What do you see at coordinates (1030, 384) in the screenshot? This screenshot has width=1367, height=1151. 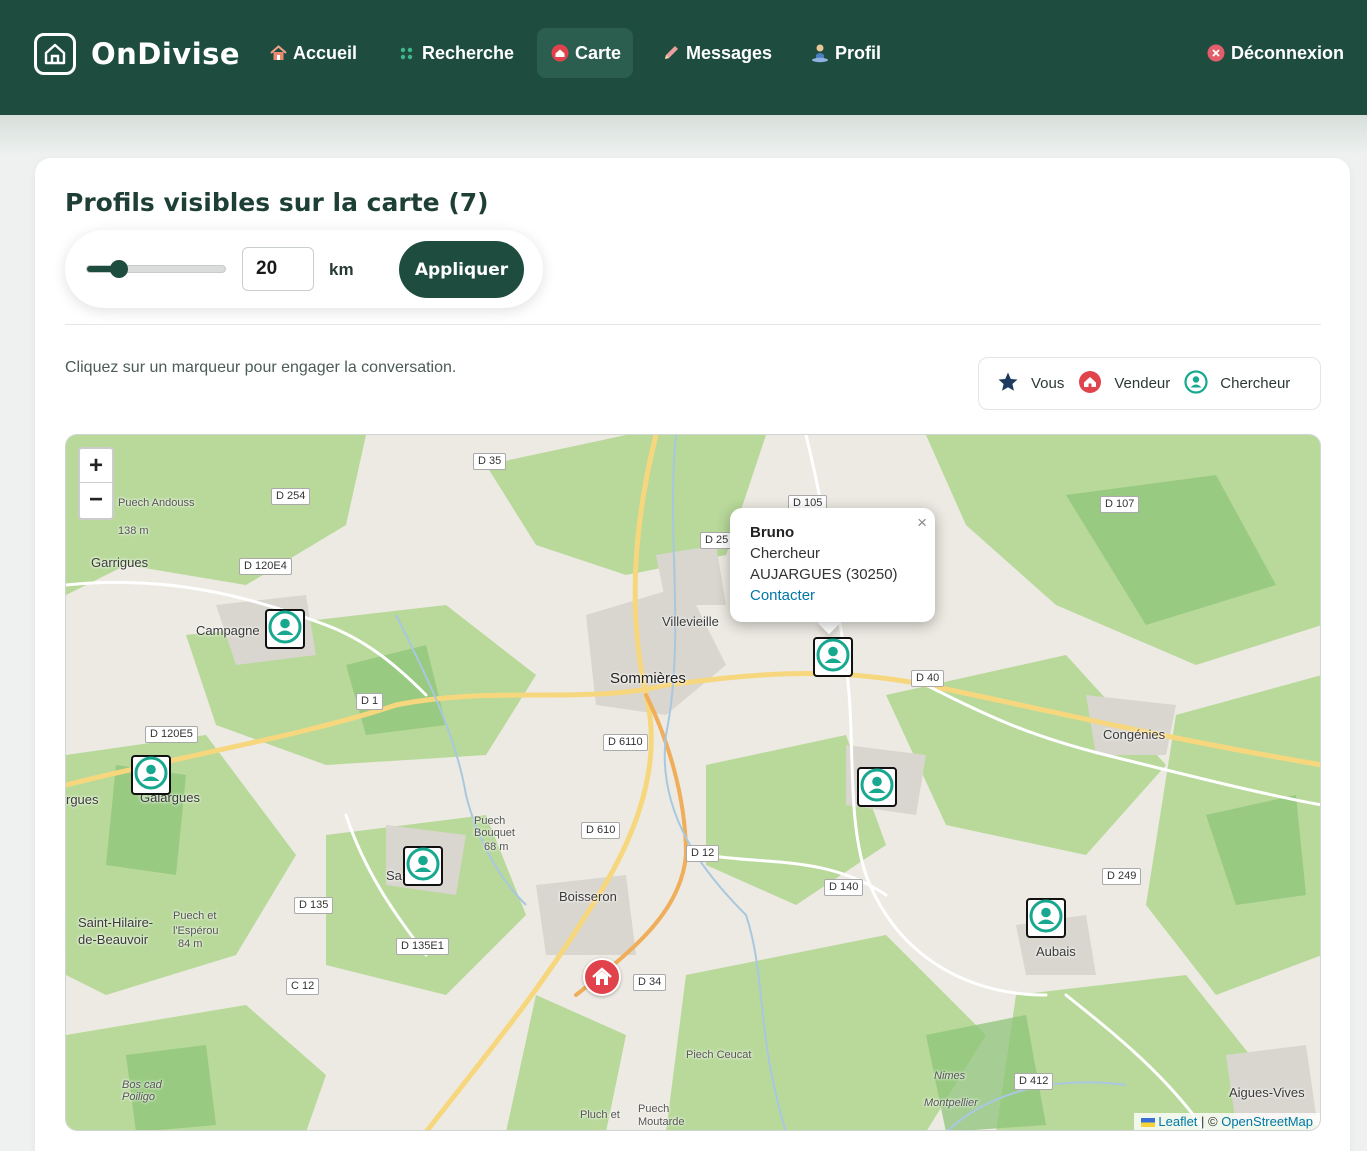 I see `legend-you: Vous` at bounding box center [1030, 384].